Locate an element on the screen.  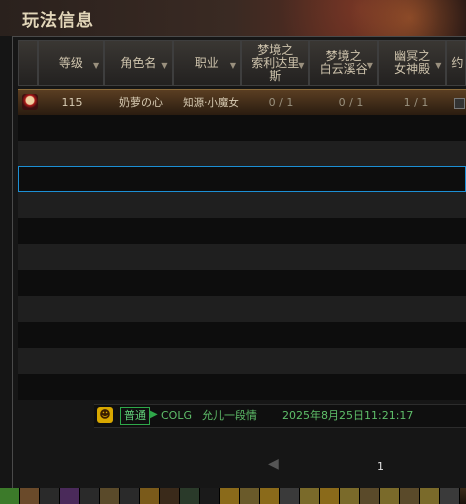
chat-message: ☻ 普通 ▶ COLG 允儿一段情 2025年8月25日11:21:17 is located at coordinates (280, 416).